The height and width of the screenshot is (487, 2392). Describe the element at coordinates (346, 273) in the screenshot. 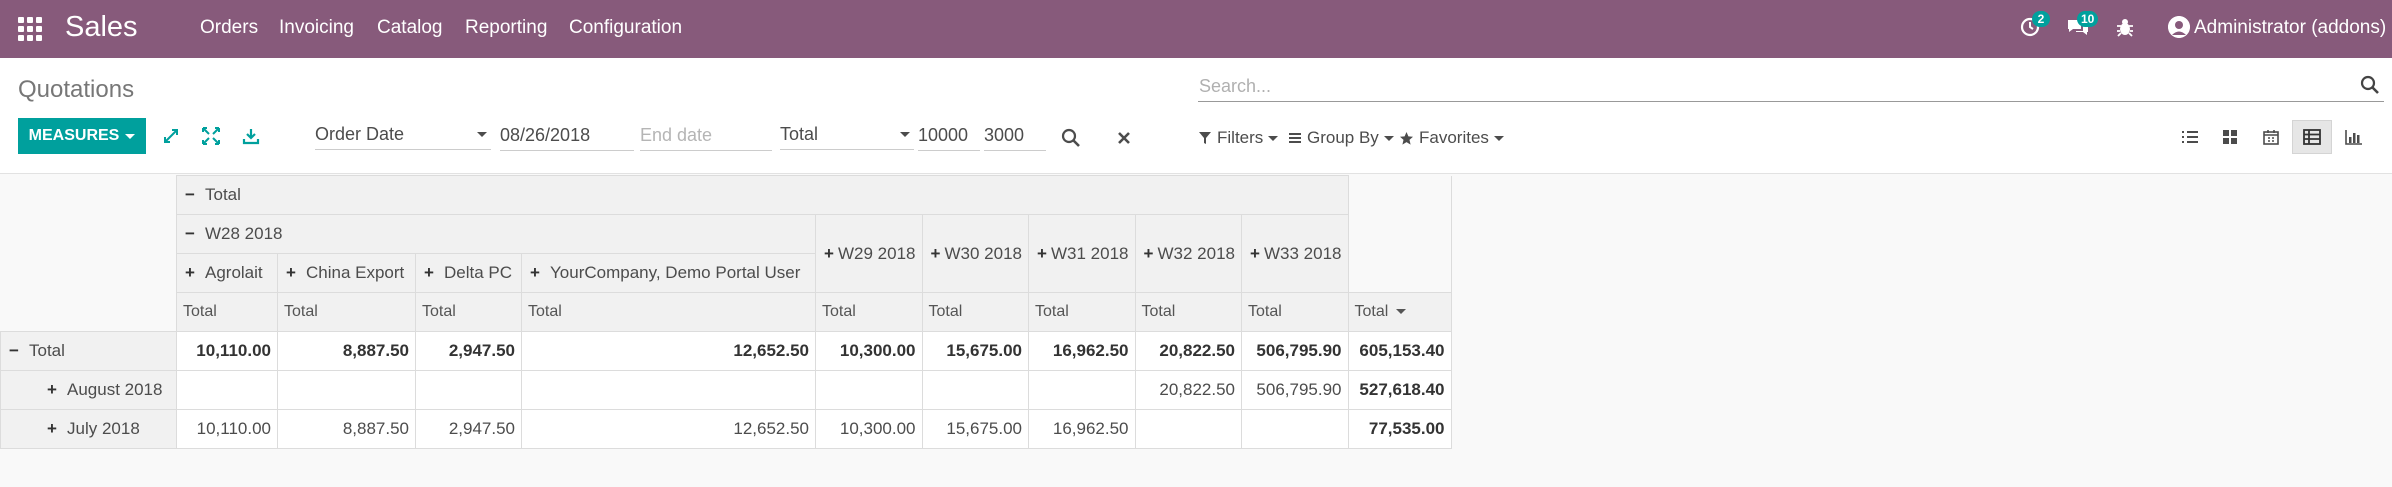

I see `col-header-china-export: + China Export` at that location.